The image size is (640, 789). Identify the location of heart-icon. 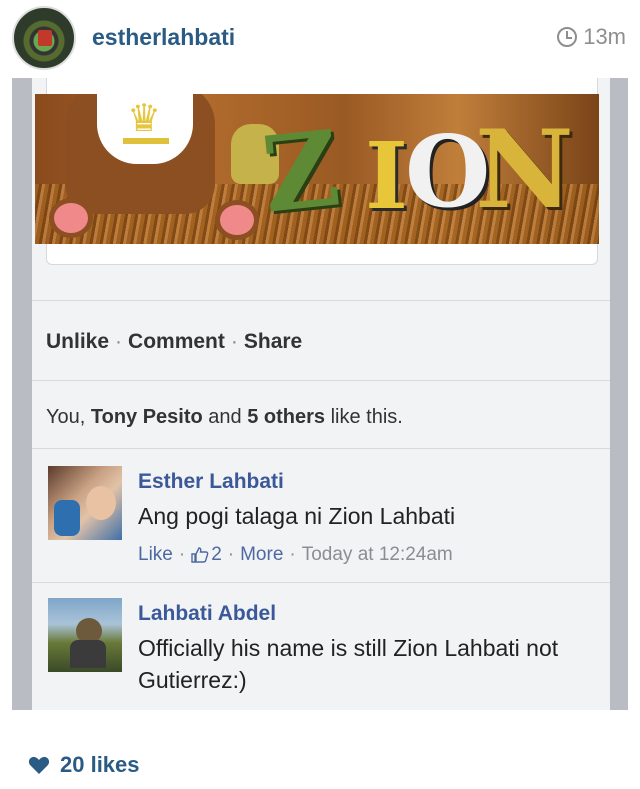
(39, 765).